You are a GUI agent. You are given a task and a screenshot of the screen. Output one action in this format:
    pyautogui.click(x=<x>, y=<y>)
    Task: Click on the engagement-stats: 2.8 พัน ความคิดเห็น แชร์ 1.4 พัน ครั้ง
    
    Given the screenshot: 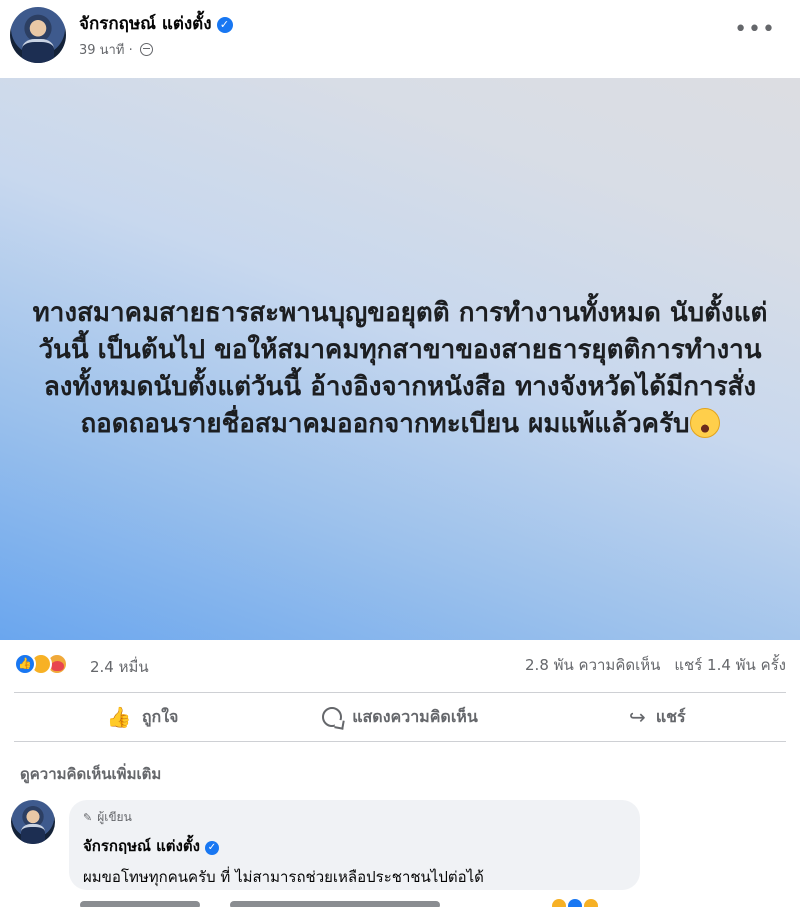 What is the action you would take?
    pyautogui.click(x=655, y=665)
    